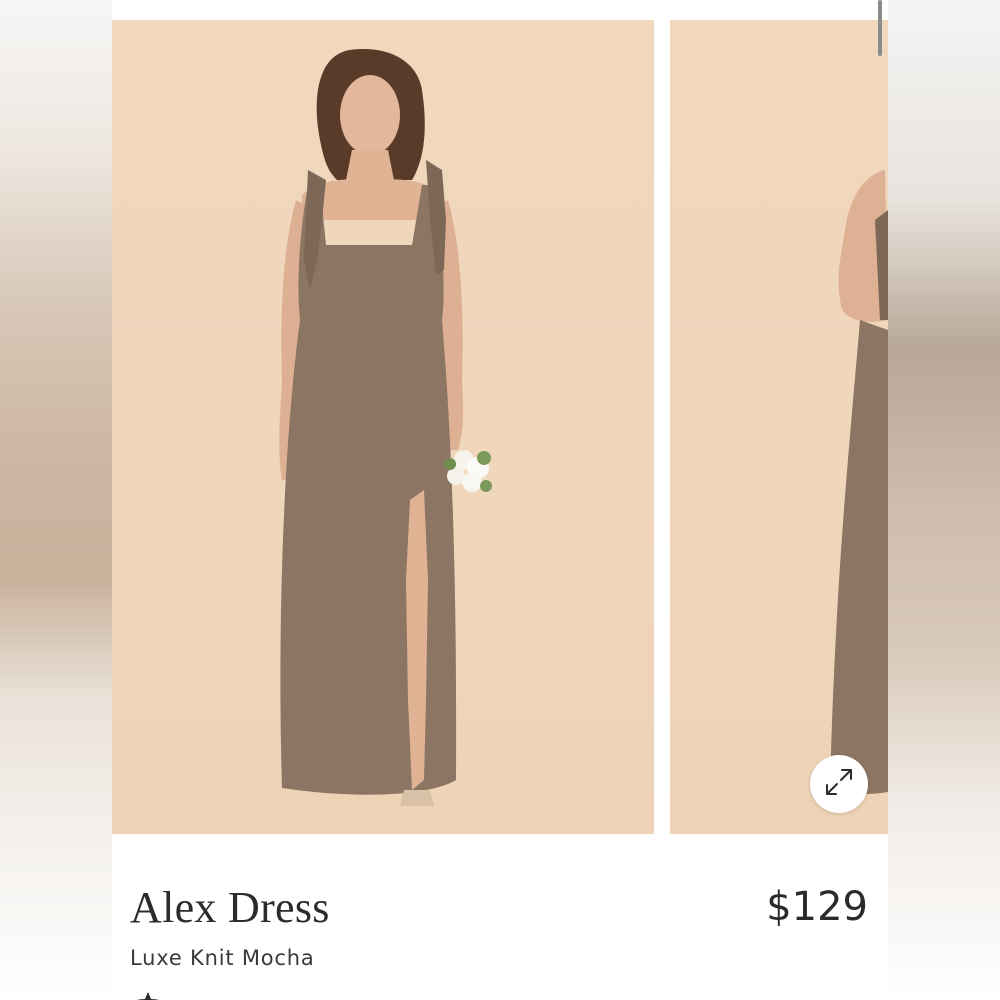 The height and width of the screenshot is (1000, 1000). What do you see at coordinates (230, 907) in the screenshot?
I see `product-title: Alex Dress` at bounding box center [230, 907].